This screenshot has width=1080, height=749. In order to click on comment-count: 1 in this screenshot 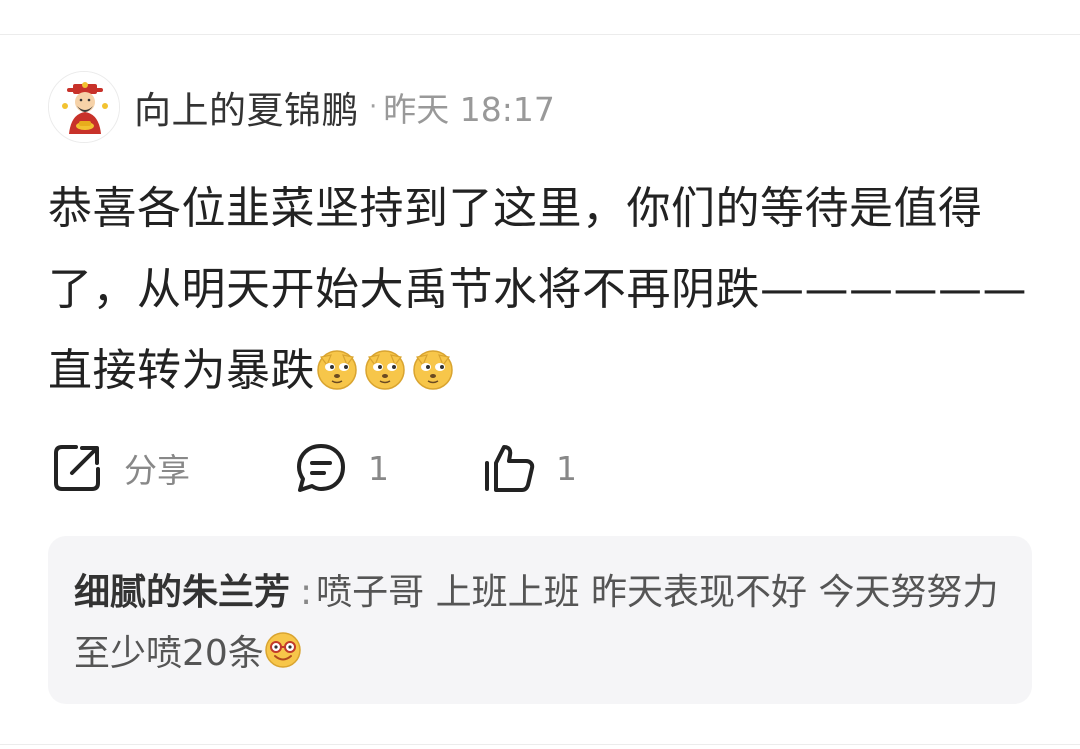, I will do `click(378, 468)`.